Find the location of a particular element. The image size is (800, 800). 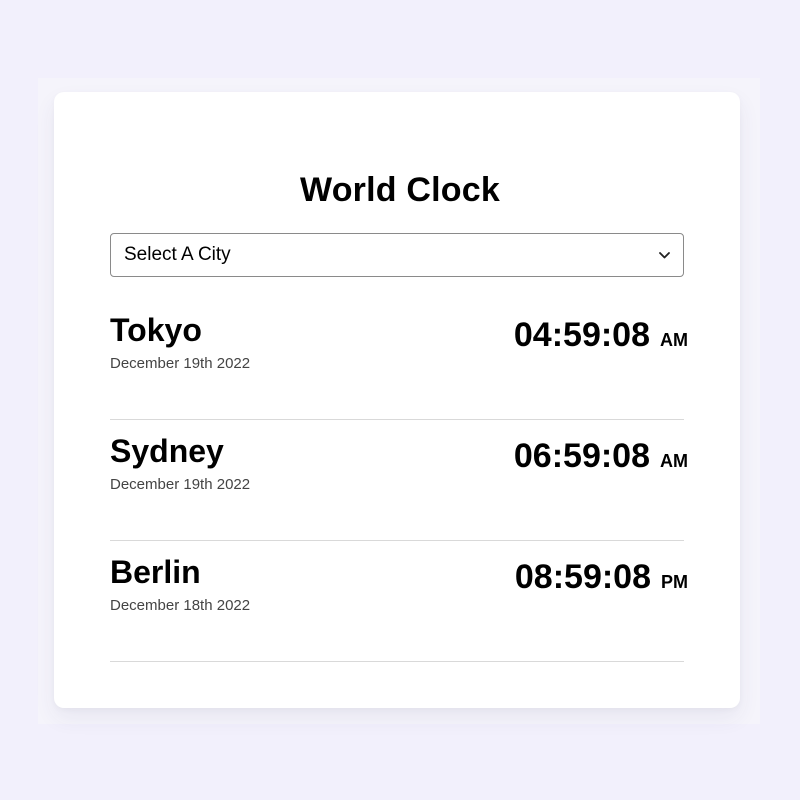

city-time: 04:59:08 AM is located at coordinates (601, 335).